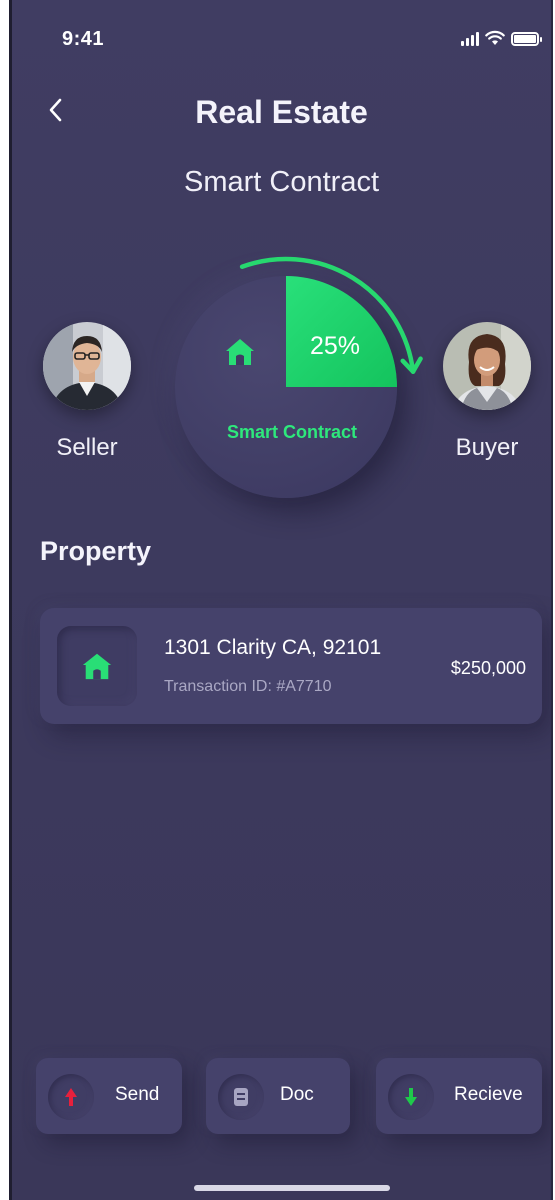 The image size is (555, 1200). What do you see at coordinates (297, 1094) in the screenshot?
I see `doc-label: Doc` at bounding box center [297, 1094].